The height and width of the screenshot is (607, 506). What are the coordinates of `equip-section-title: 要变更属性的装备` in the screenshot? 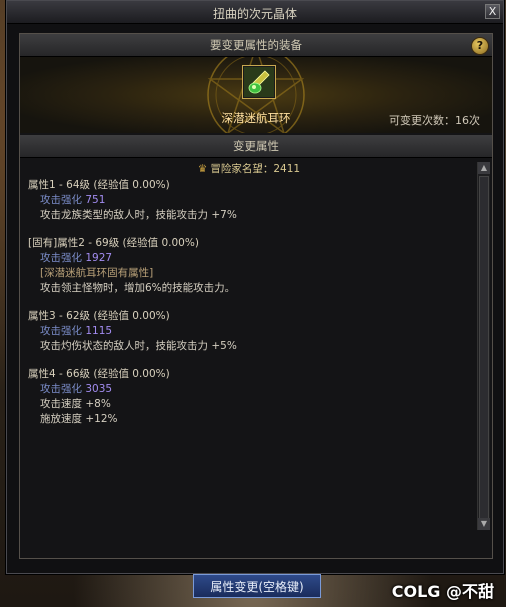 It's located at (256, 45).